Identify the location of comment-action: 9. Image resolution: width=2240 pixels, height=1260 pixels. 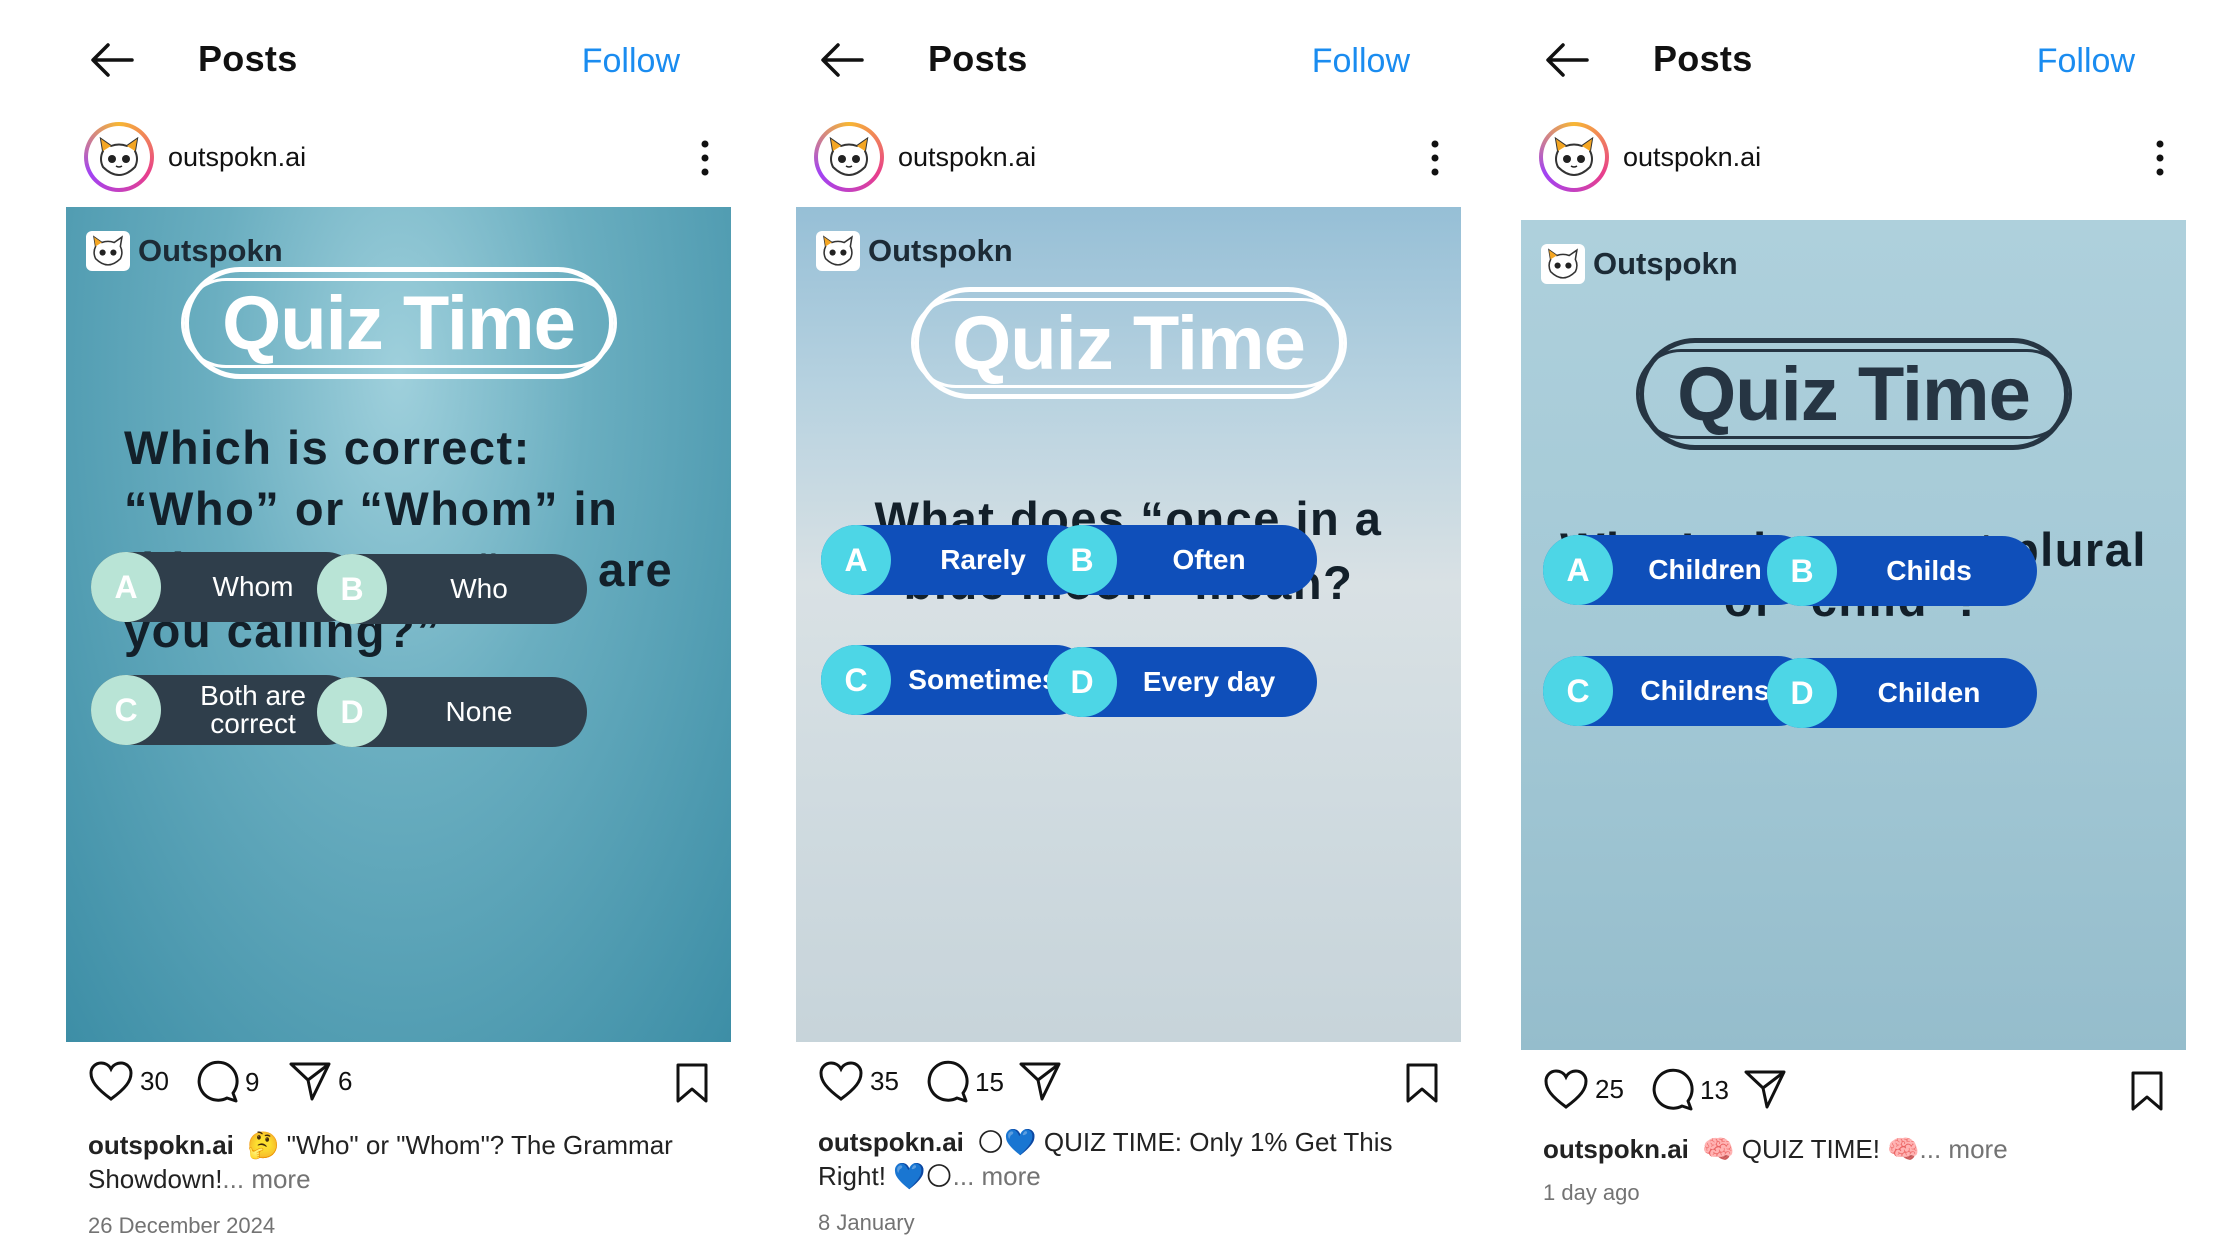
(227, 1082).